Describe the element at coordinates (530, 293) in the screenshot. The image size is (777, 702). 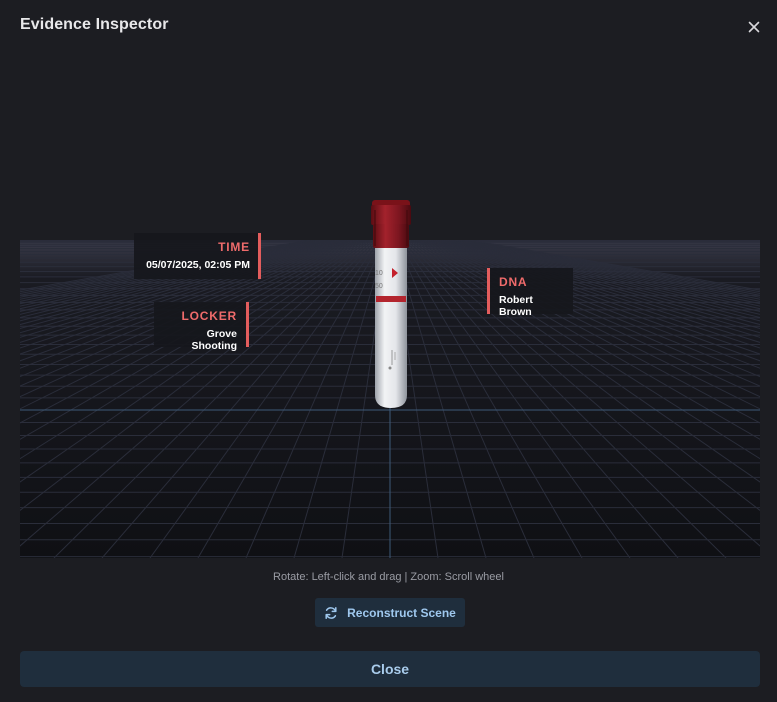
I see `evidence-tag-dna: DNA Robert Brown` at that location.